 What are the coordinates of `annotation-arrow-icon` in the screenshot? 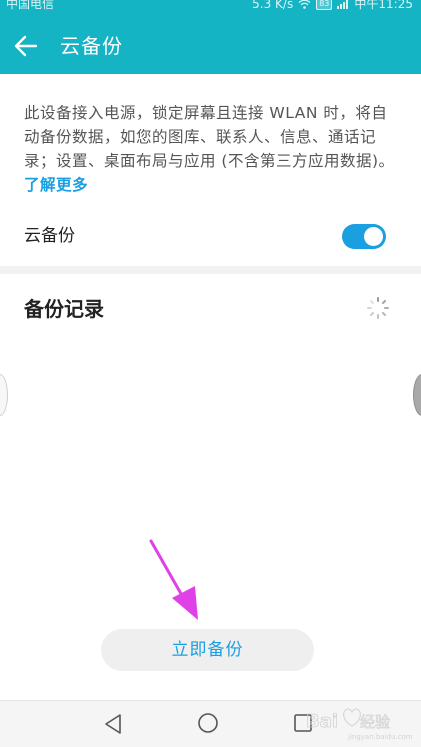 It's located at (173, 579).